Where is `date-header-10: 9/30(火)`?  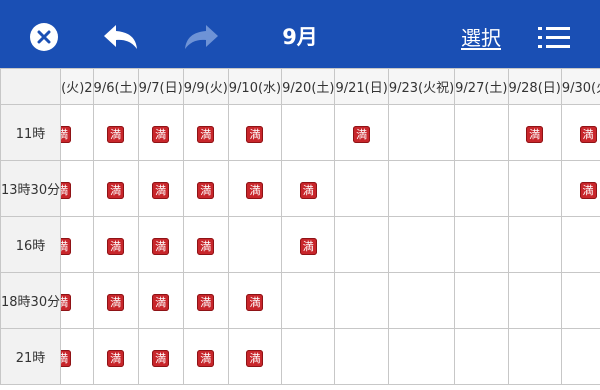 date-header-10: 9/30(火) is located at coordinates (580, 86).